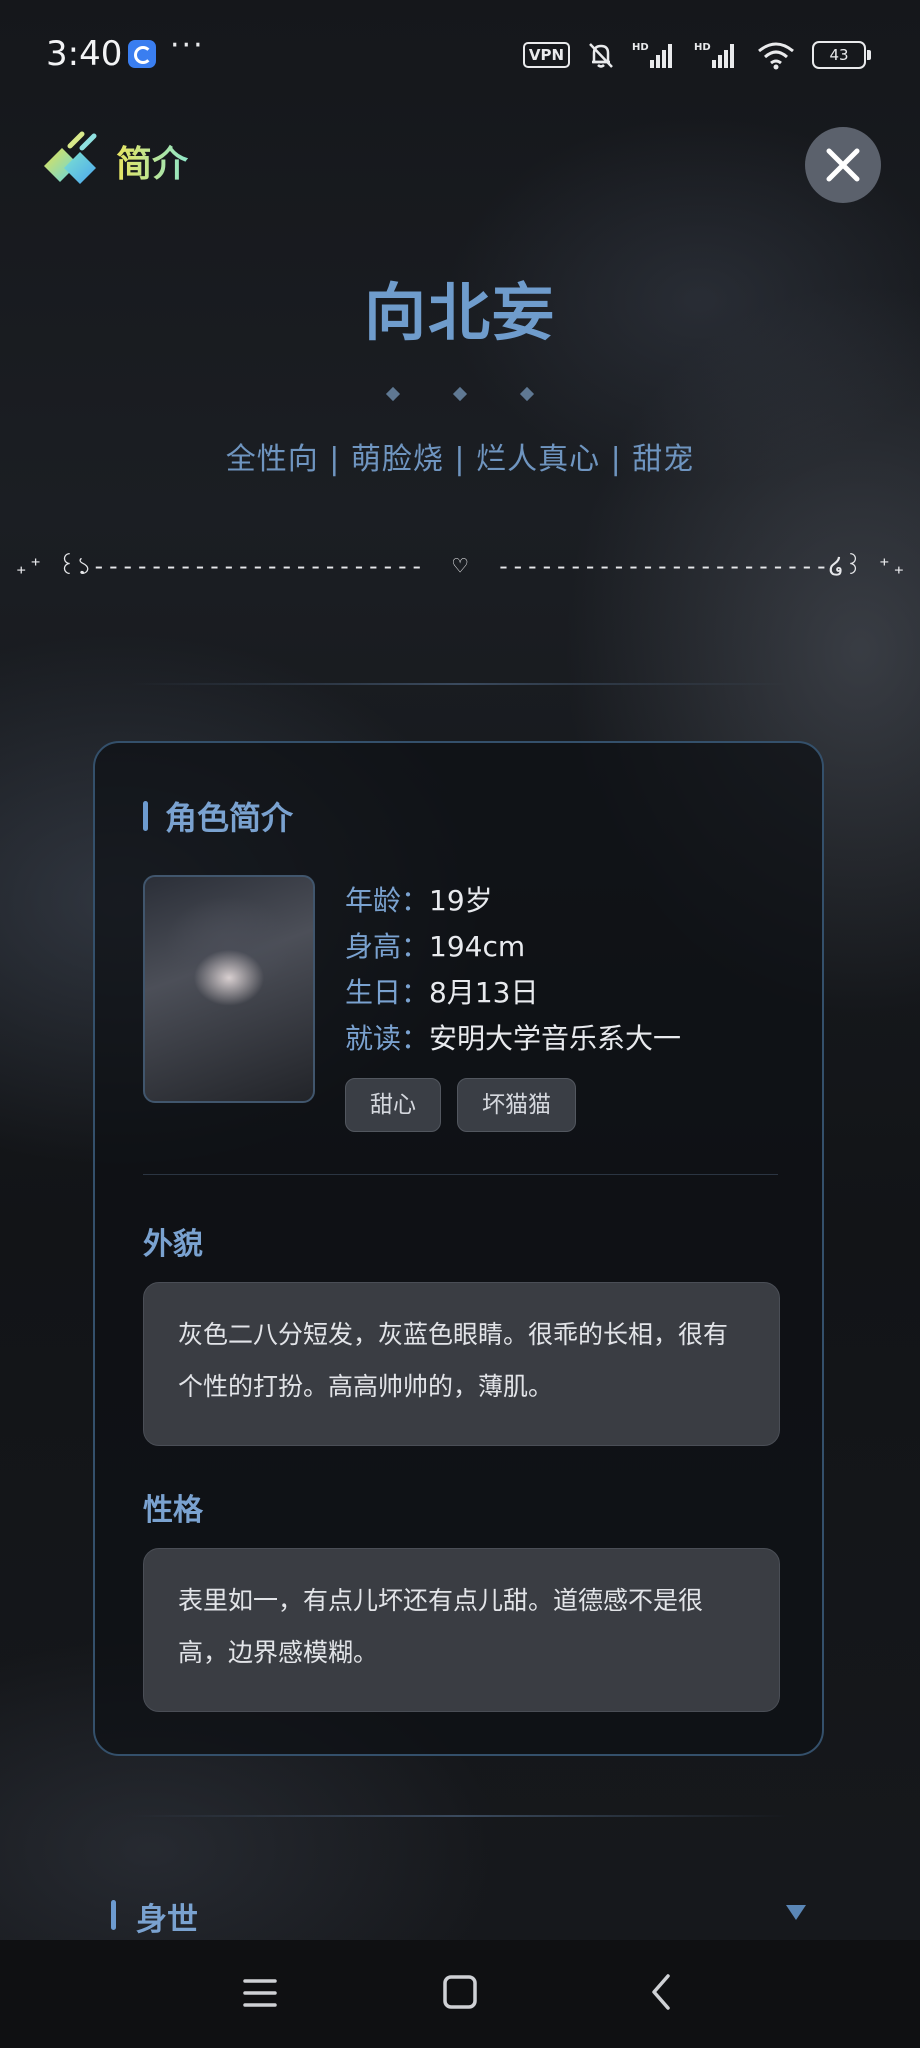 Image resolution: width=920 pixels, height=2048 pixels. I want to click on menu-icon, so click(260, 1993).